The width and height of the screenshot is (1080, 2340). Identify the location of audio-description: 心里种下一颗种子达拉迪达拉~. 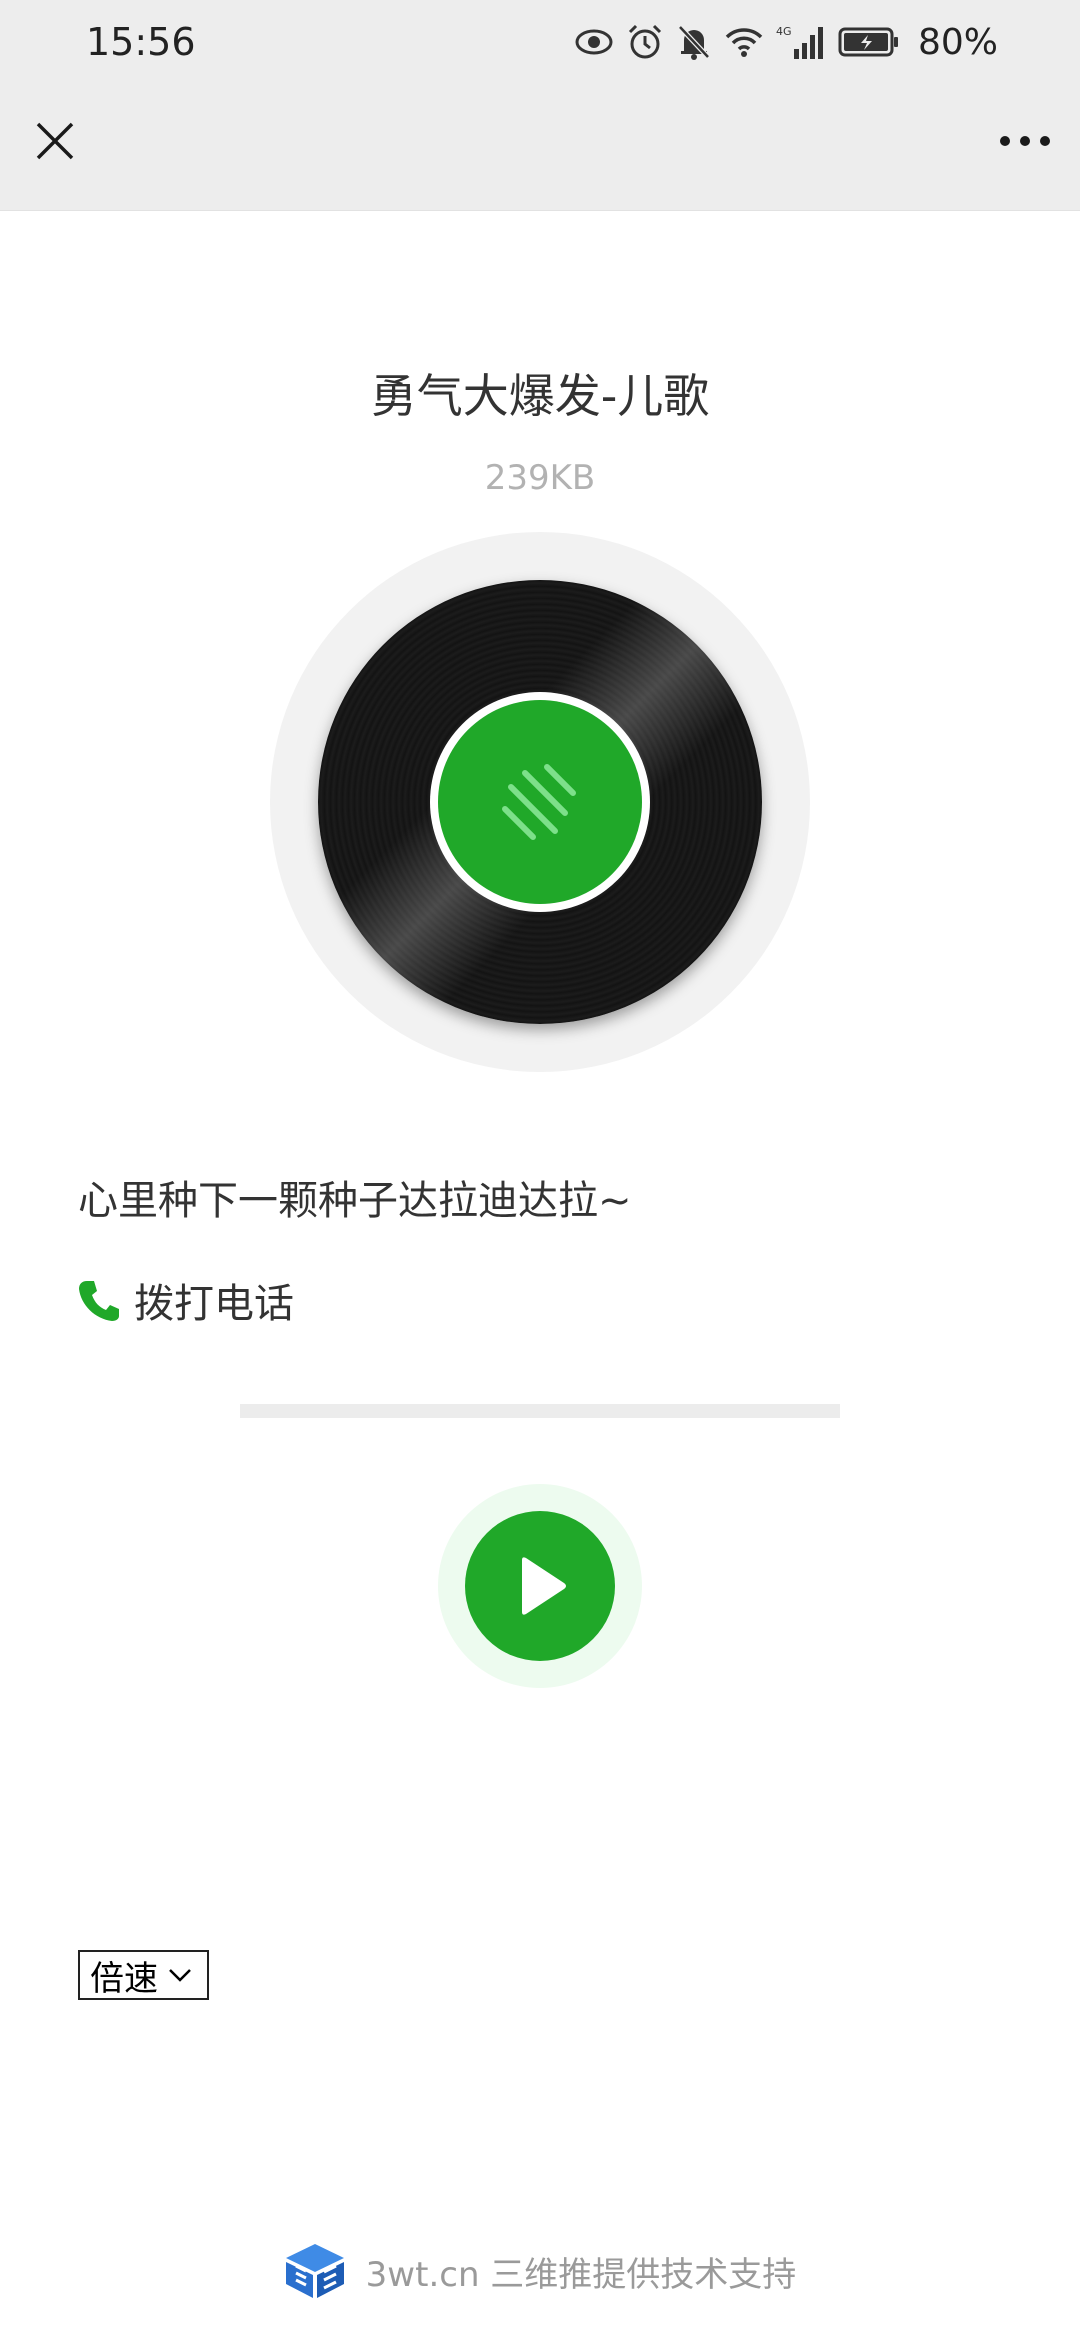
(355, 1201).